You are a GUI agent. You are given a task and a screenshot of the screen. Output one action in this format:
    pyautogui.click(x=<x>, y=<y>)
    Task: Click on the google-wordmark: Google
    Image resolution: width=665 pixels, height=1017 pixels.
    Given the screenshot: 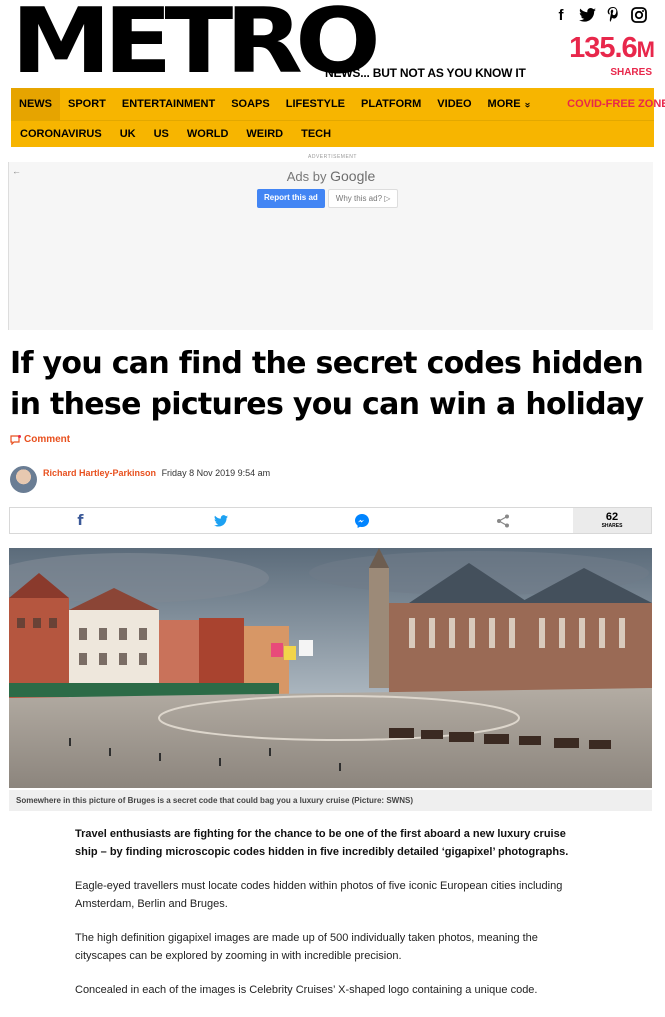 What is the action you would take?
    pyautogui.click(x=353, y=176)
    